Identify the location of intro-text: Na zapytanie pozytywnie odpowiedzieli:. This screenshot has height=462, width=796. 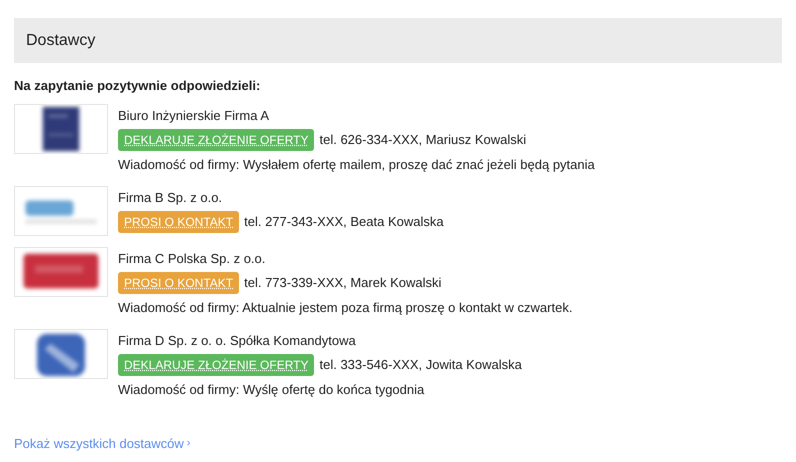
(138, 86).